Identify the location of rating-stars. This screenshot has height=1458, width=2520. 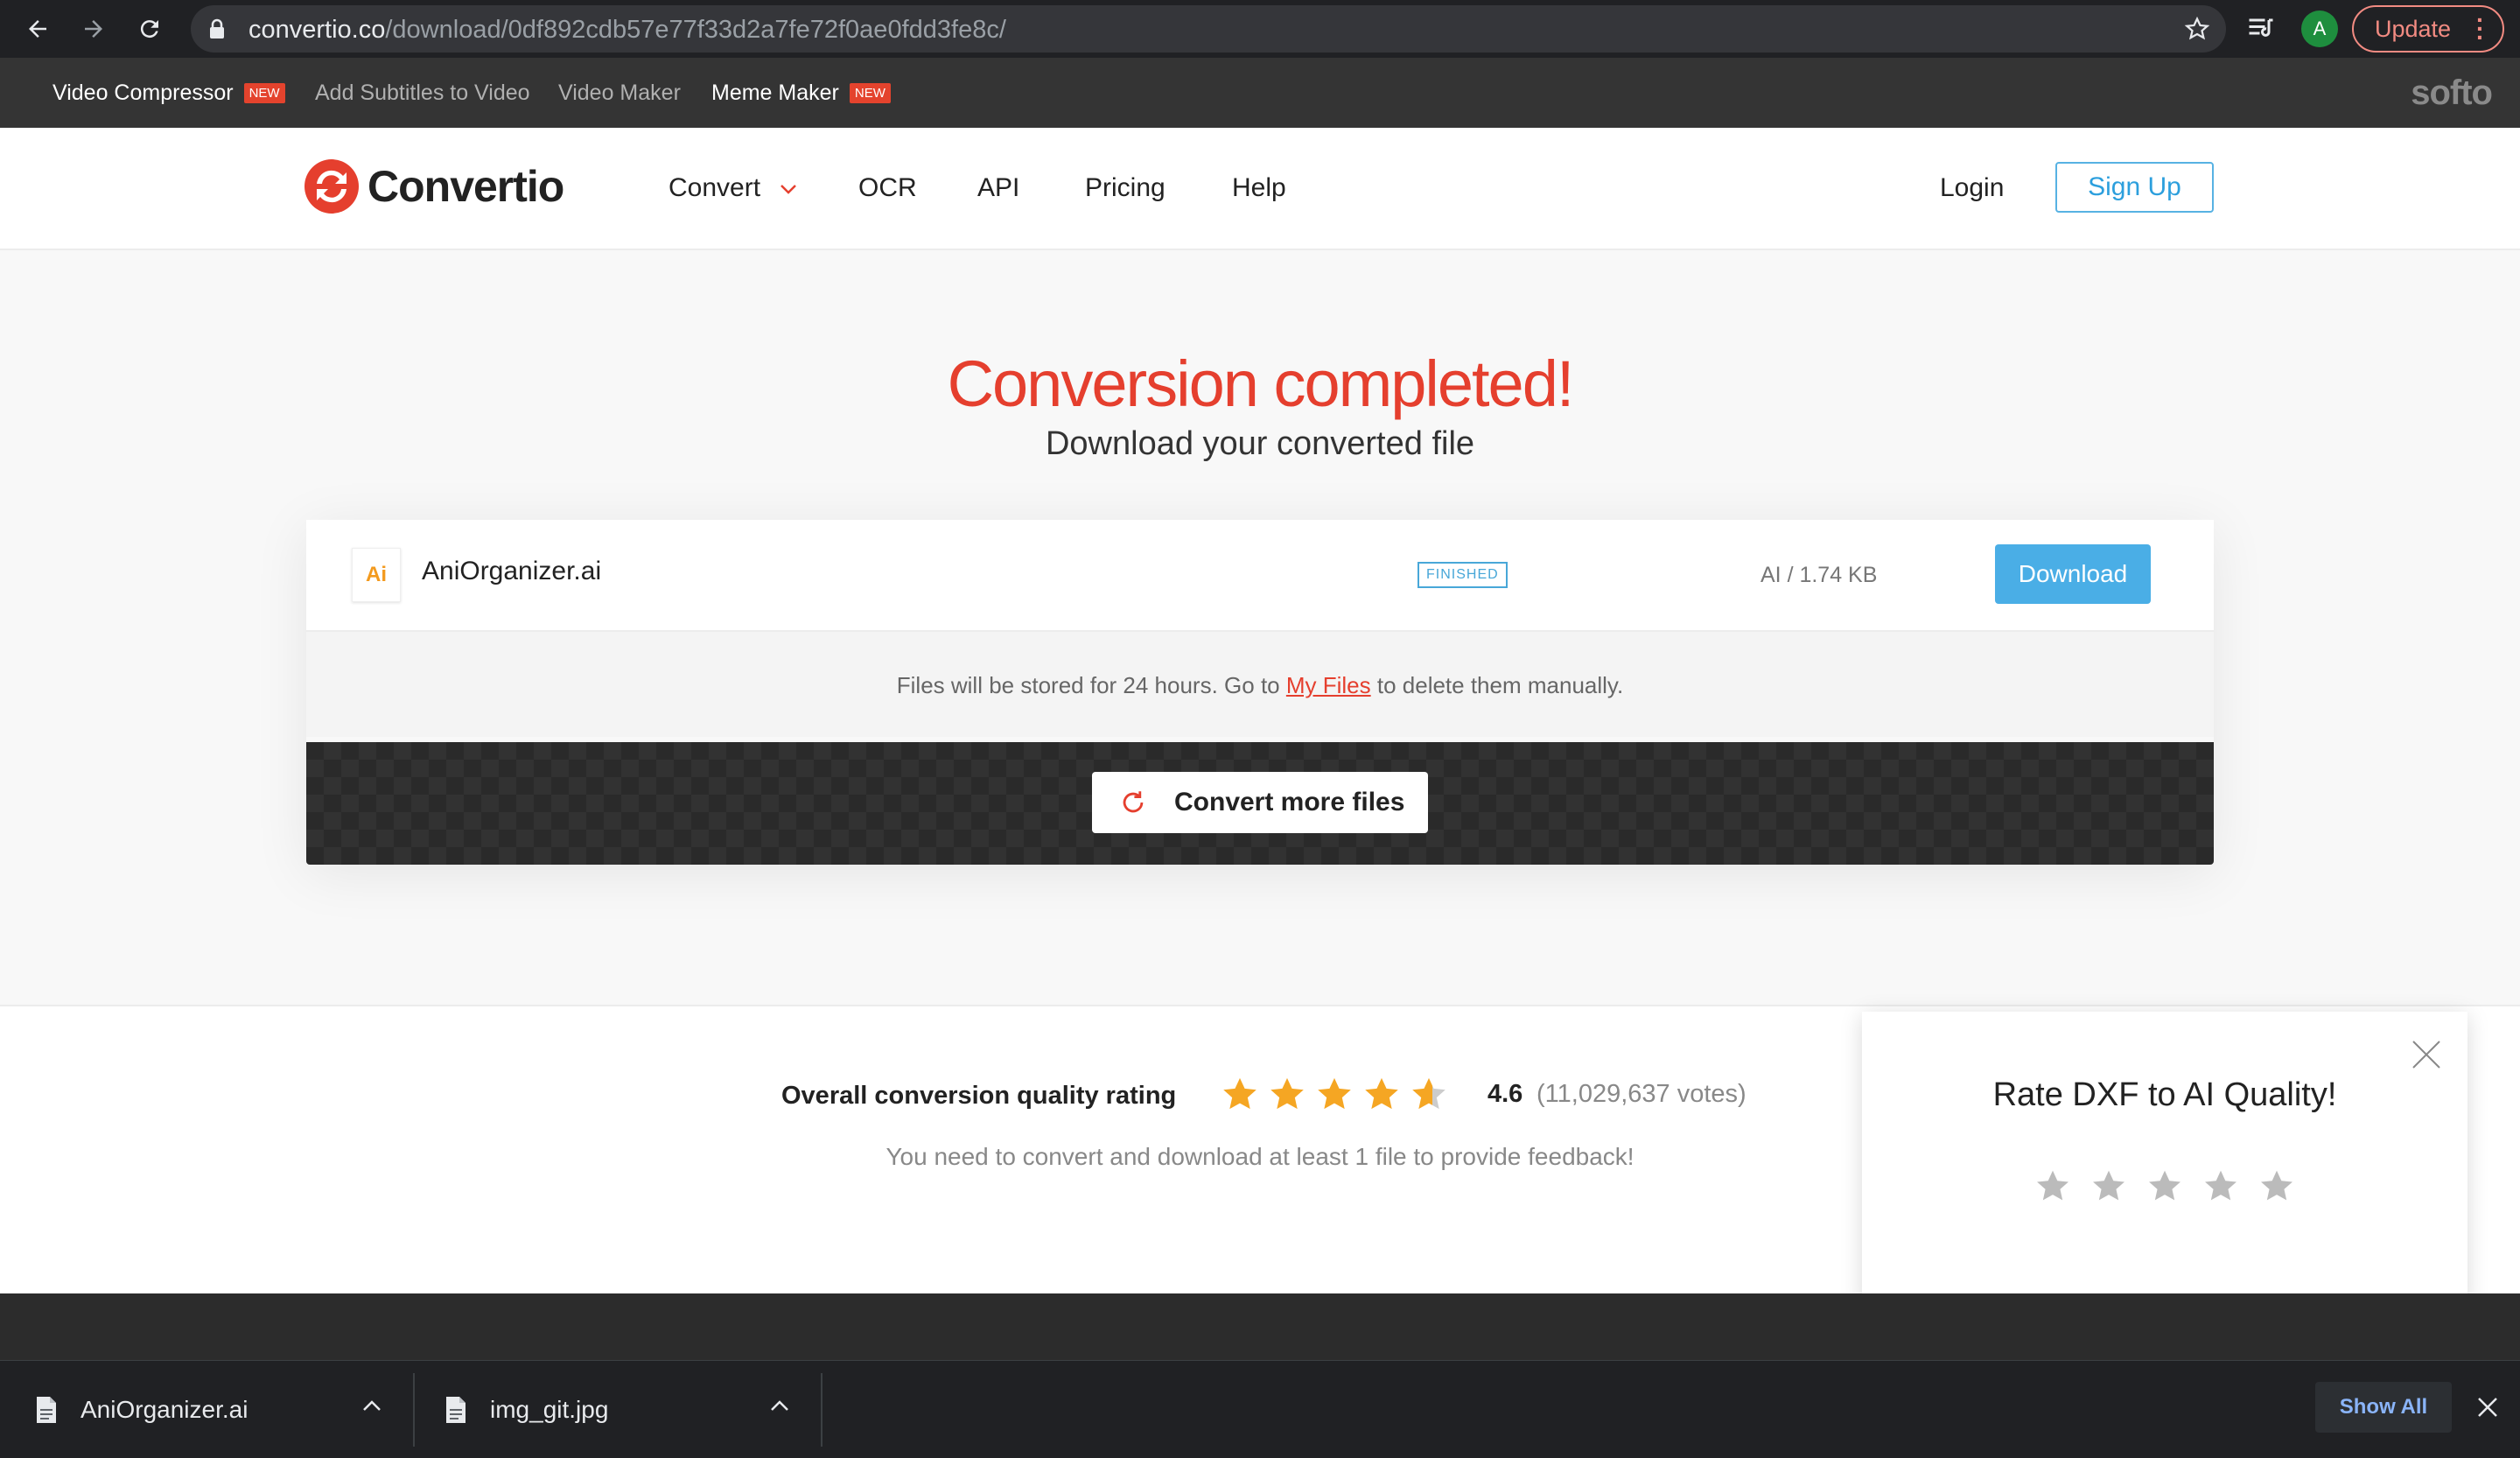
(1334, 1095).